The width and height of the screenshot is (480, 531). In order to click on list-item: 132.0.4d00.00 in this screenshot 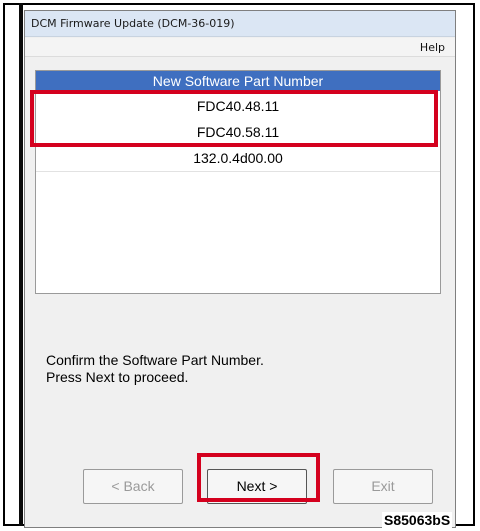, I will do `click(238, 158)`.